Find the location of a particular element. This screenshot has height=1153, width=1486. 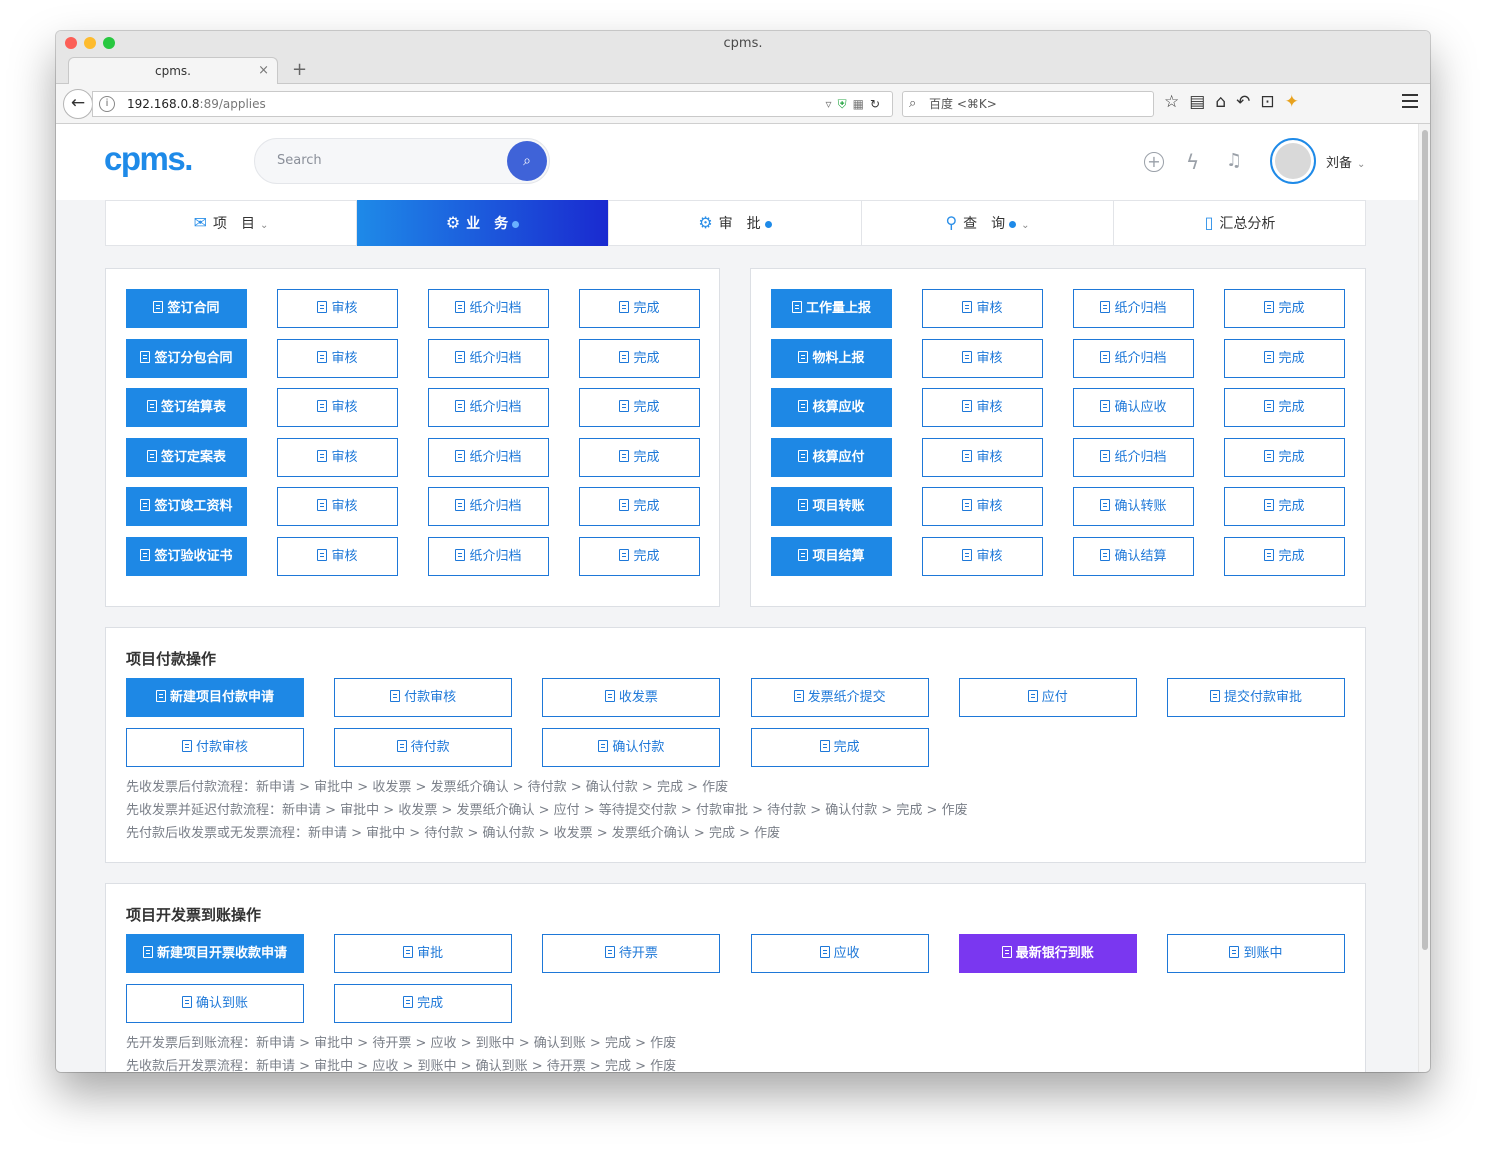

new-tab-button: + is located at coordinates (299, 69).